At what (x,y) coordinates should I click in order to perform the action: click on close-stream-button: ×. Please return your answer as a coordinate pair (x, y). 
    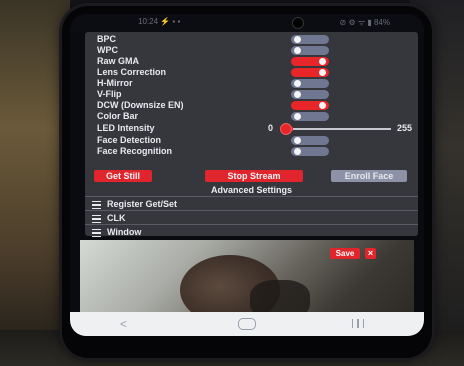
    Looking at the image, I should click on (370, 253).